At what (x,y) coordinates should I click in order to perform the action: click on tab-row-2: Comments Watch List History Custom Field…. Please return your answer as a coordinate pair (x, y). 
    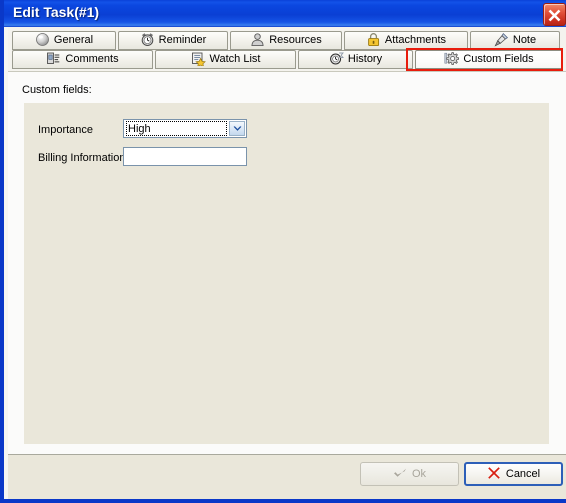
    Looking at the image, I should click on (288, 59).